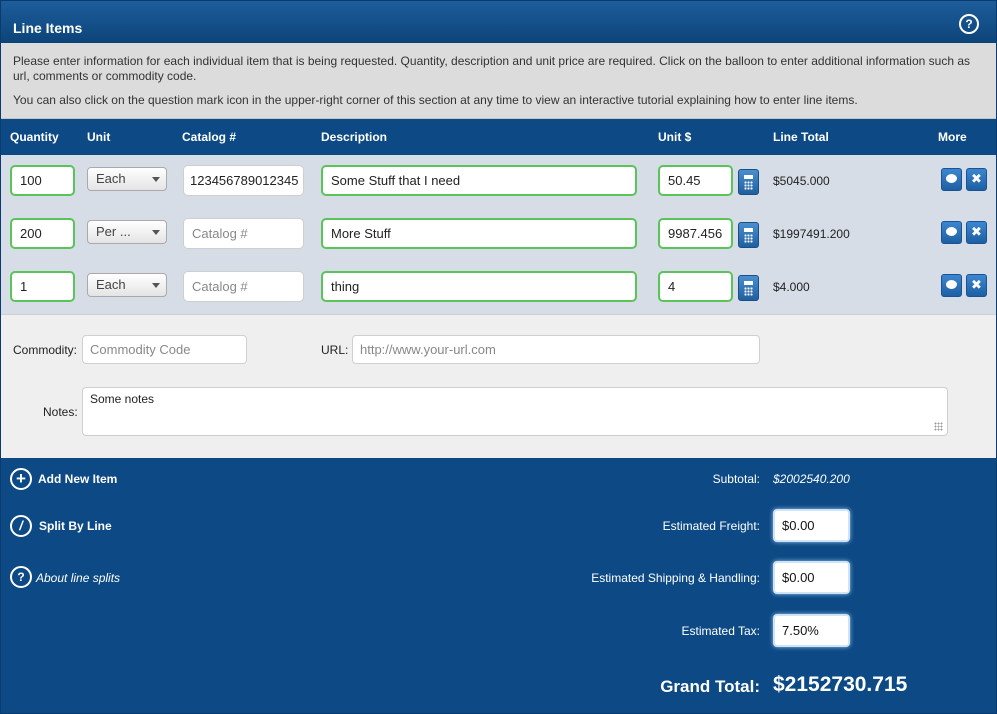 The image size is (997, 714). I want to click on col-unit: Unit, so click(99, 137).